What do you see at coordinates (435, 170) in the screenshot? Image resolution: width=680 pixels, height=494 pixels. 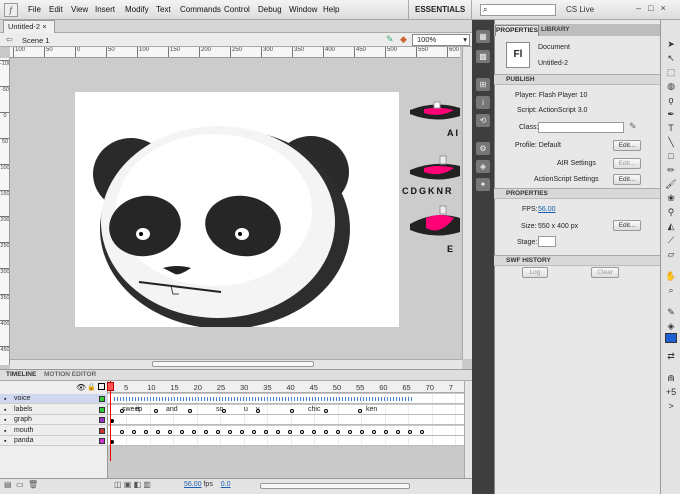 I see `mouth-shape-cdgknr` at bounding box center [435, 170].